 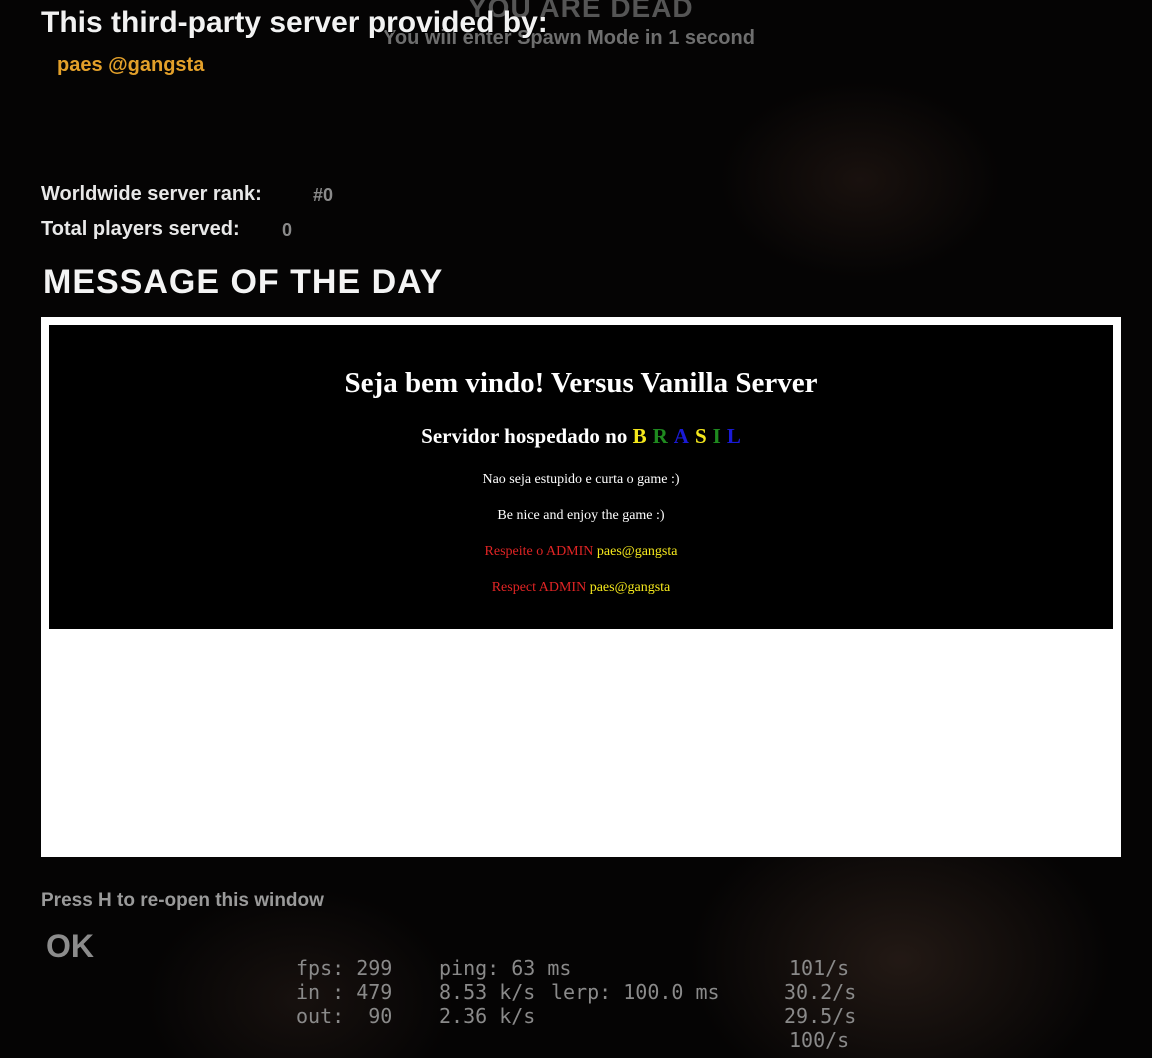 I want to click on country-letter: L, so click(x=733, y=436).